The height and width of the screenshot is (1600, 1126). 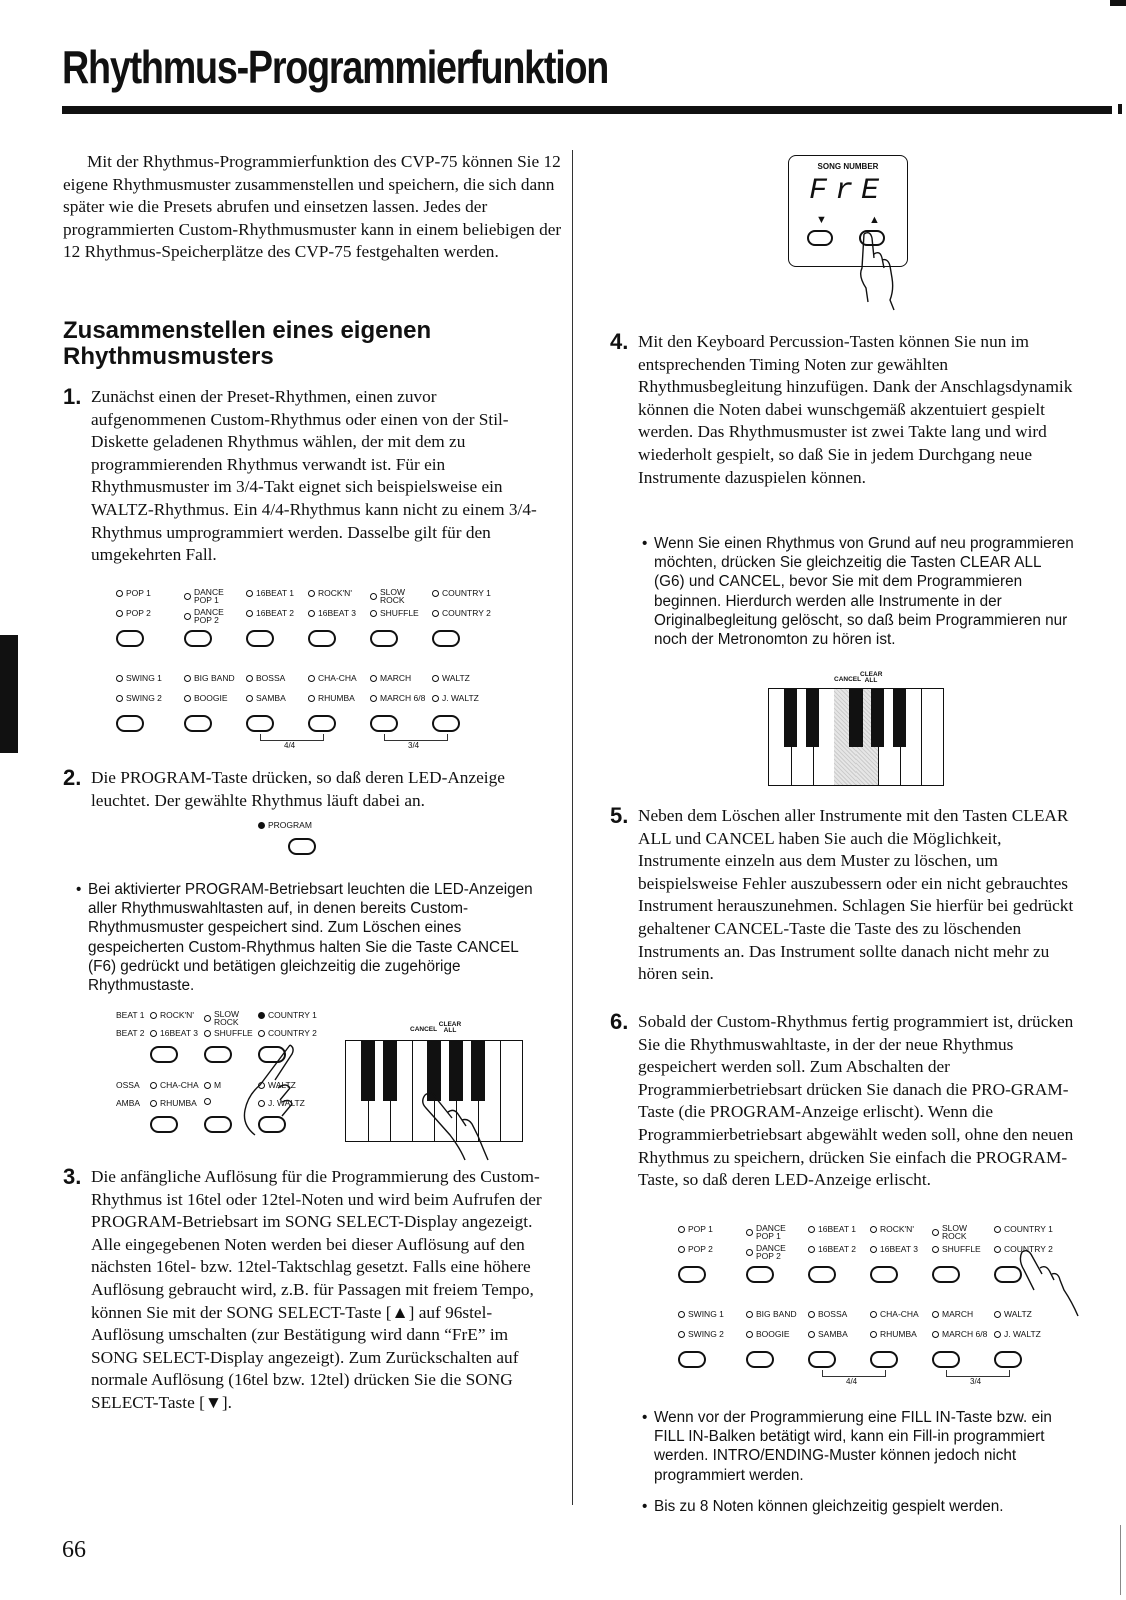 What do you see at coordinates (302, 846) in the screenshot?
I see `program-button` at bounding box center [302, 846].